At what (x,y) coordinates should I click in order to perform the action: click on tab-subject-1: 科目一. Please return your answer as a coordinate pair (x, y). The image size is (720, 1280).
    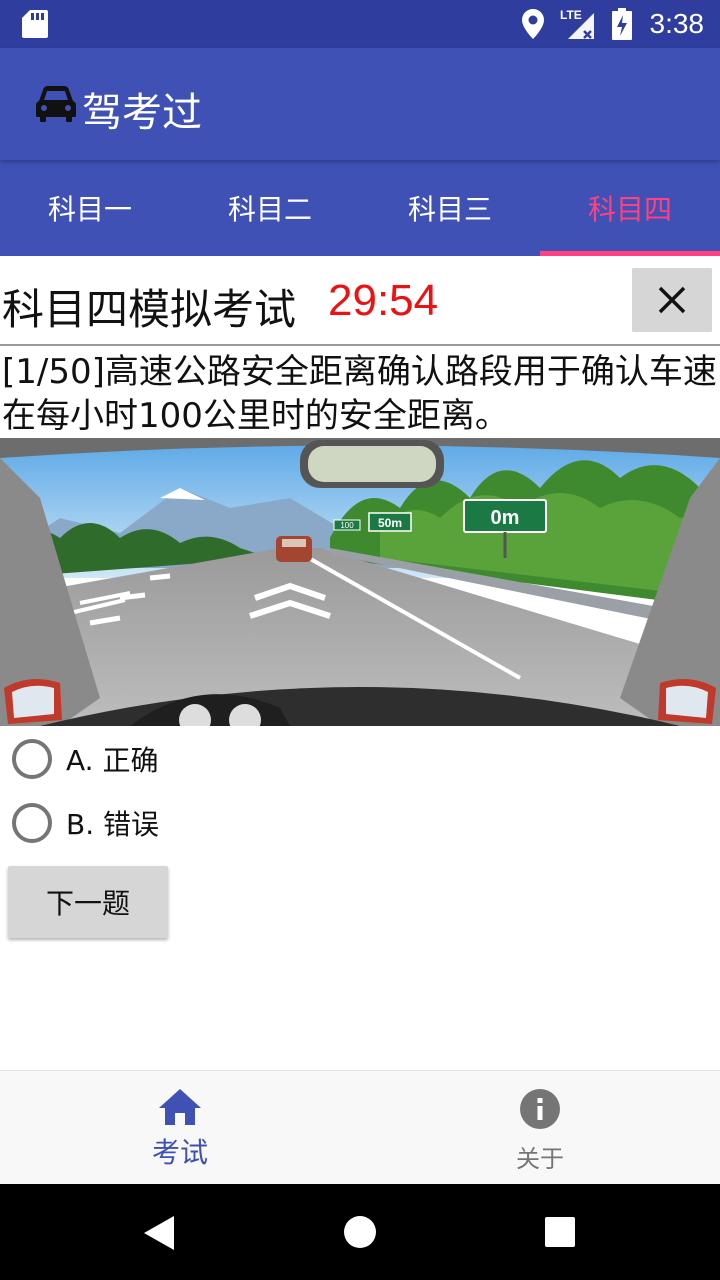
    Looking at the image, I should click on (90, 208).